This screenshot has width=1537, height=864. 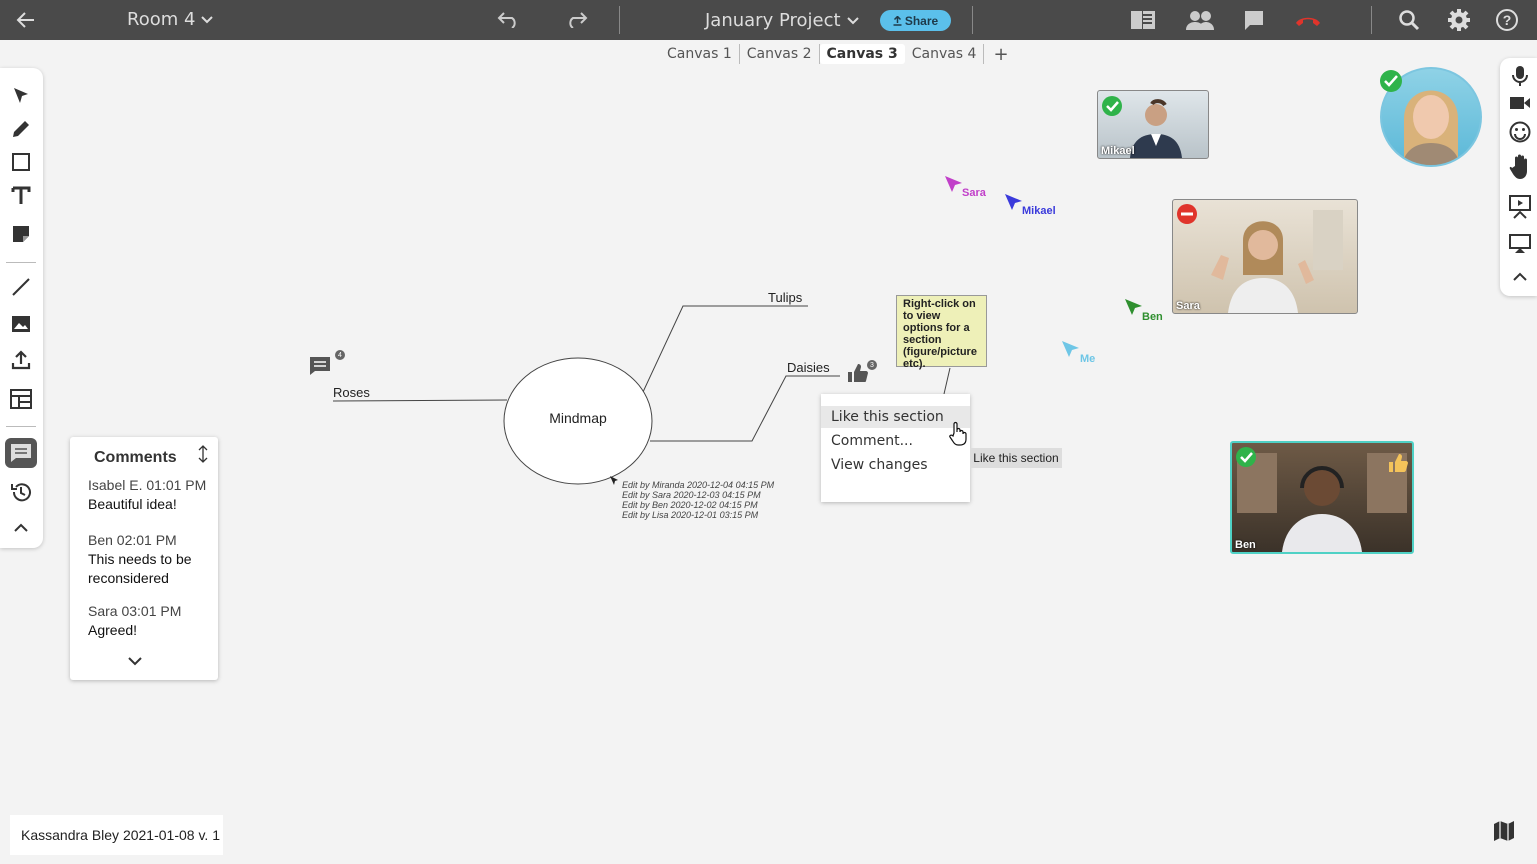 What do you see at coordinates (872, 365) in the screenshot?
I see `like-count: 3` at bounding box center [872, 365].